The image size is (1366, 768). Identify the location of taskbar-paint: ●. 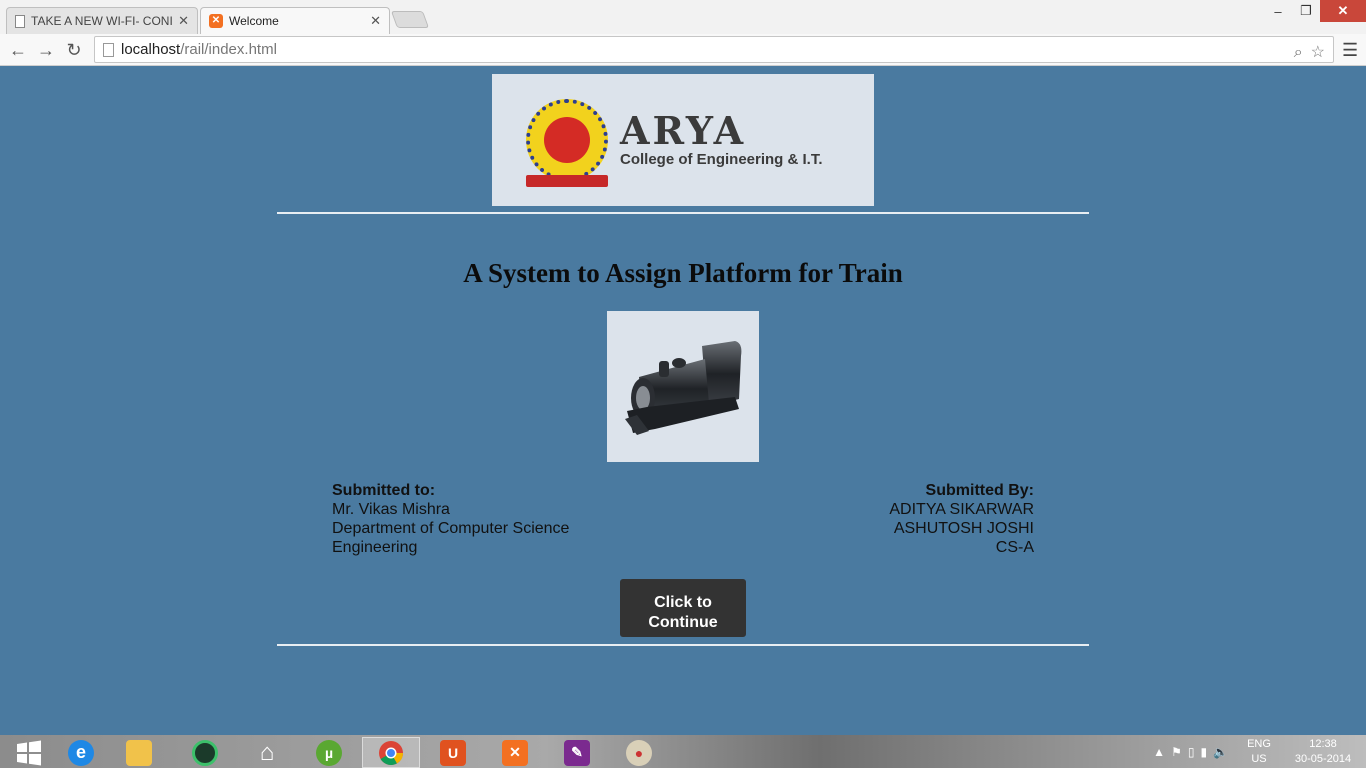
(639, 752).